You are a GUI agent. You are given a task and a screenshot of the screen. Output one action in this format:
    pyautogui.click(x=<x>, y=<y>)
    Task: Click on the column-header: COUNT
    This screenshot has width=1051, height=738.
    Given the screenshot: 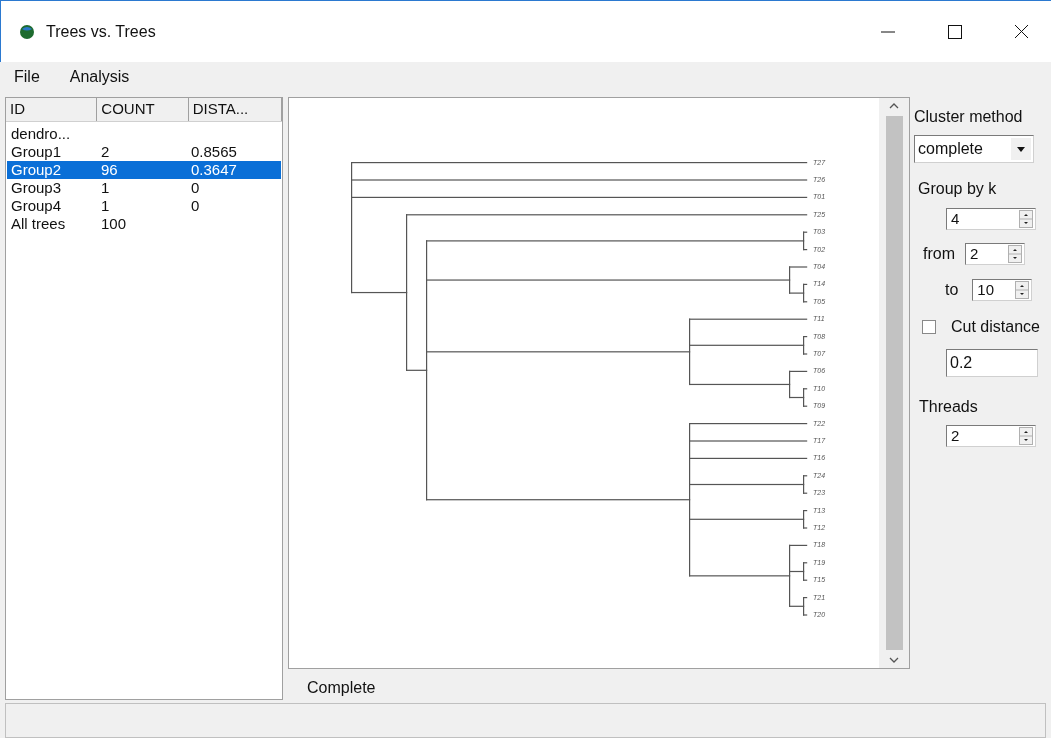 What is the action you would take?
    pyautogui.click(x=143, y=109)
    